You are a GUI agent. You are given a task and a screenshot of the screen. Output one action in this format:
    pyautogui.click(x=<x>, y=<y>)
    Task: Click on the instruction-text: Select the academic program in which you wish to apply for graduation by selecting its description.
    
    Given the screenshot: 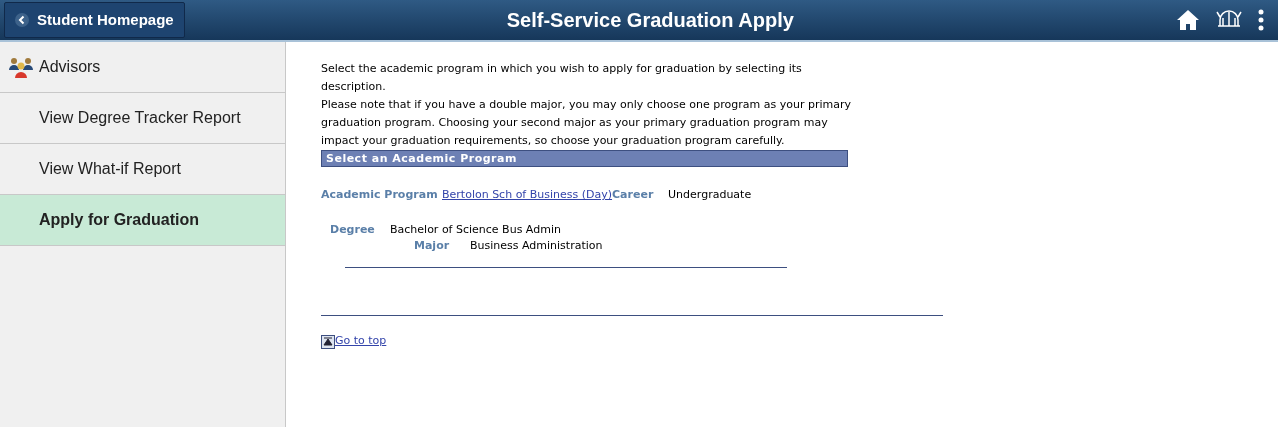 What is the action you would take?
    pyautogui.click(x=562, y=78)
    